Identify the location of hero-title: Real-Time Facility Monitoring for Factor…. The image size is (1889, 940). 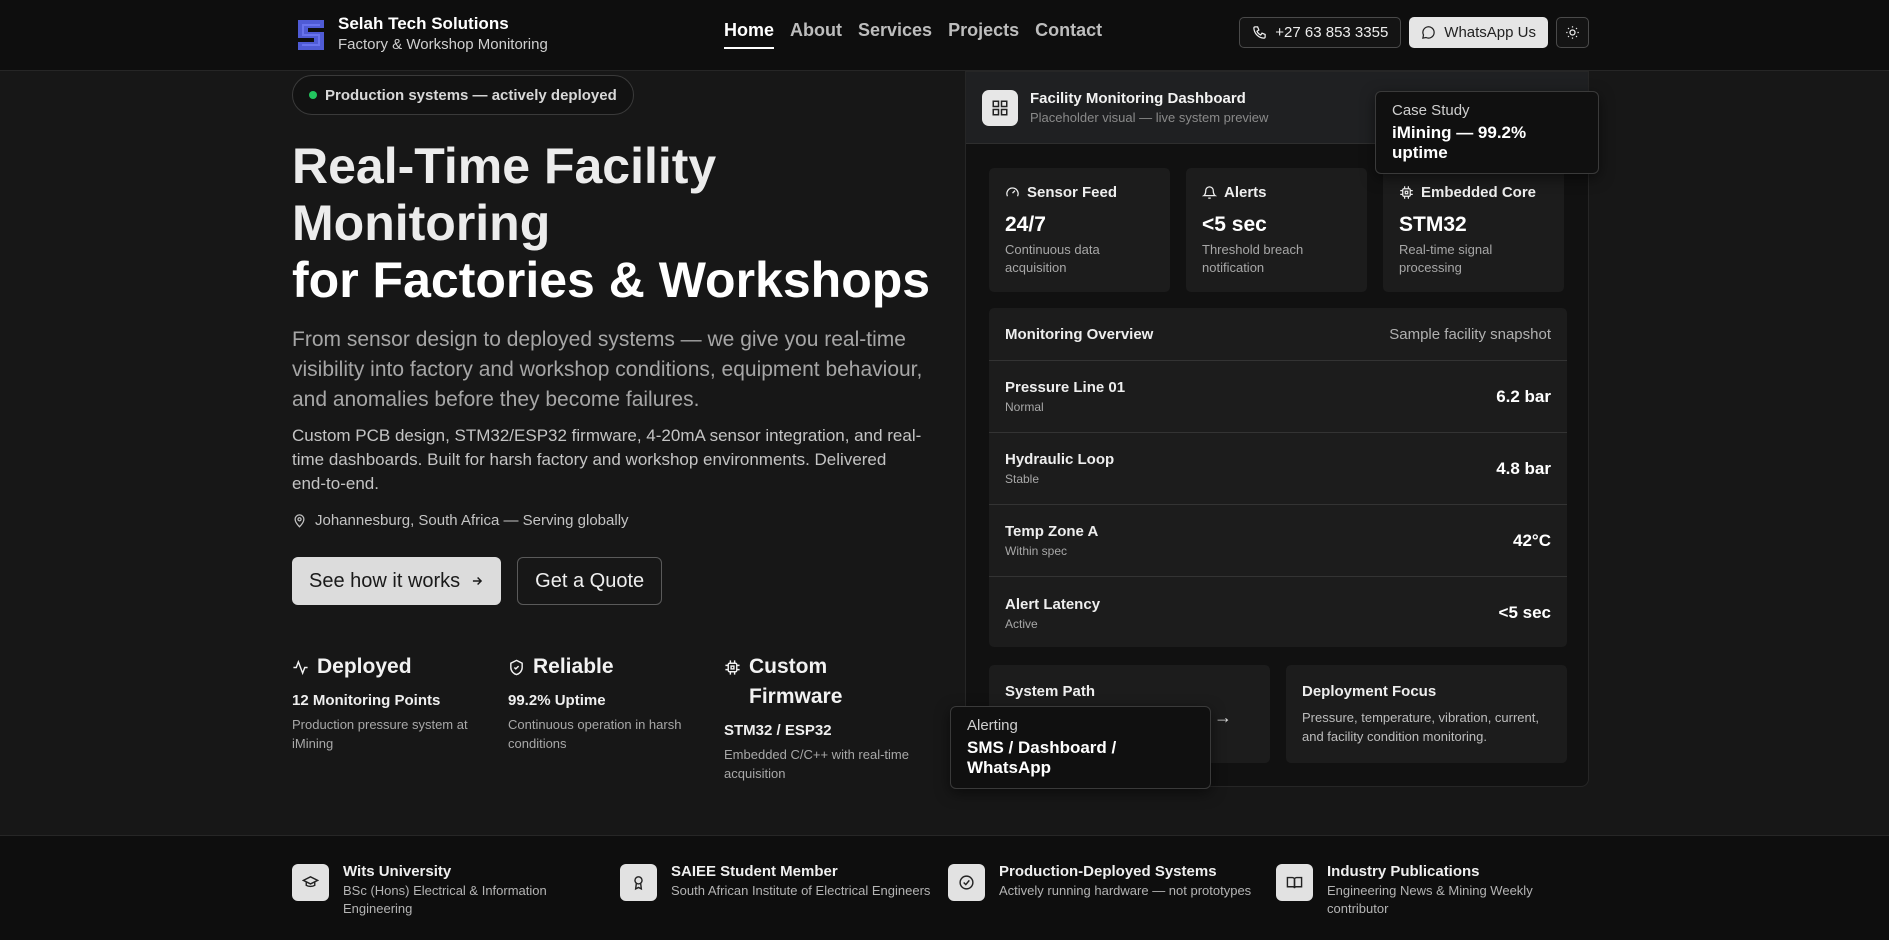
(612, 223).